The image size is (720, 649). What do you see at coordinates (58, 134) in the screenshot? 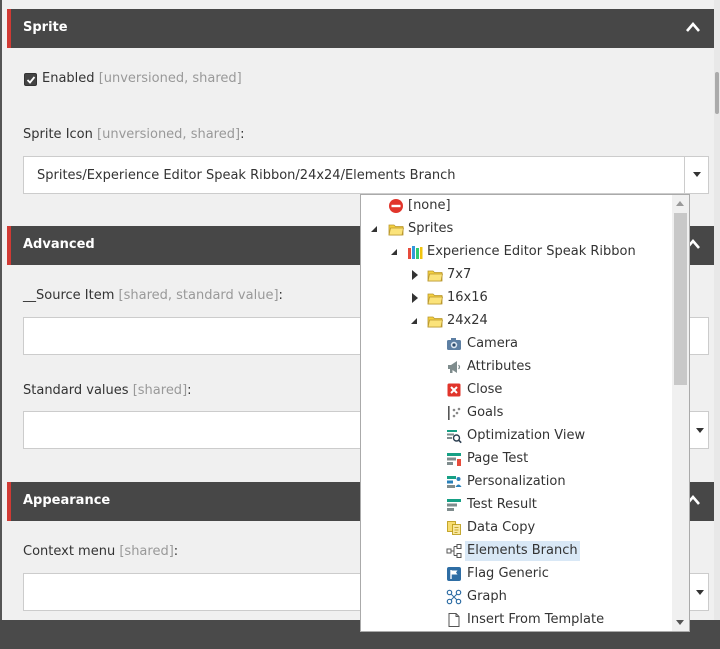
I see `sprite-icon-label-text: Sprite Icon` at bounding box center [58, 134].